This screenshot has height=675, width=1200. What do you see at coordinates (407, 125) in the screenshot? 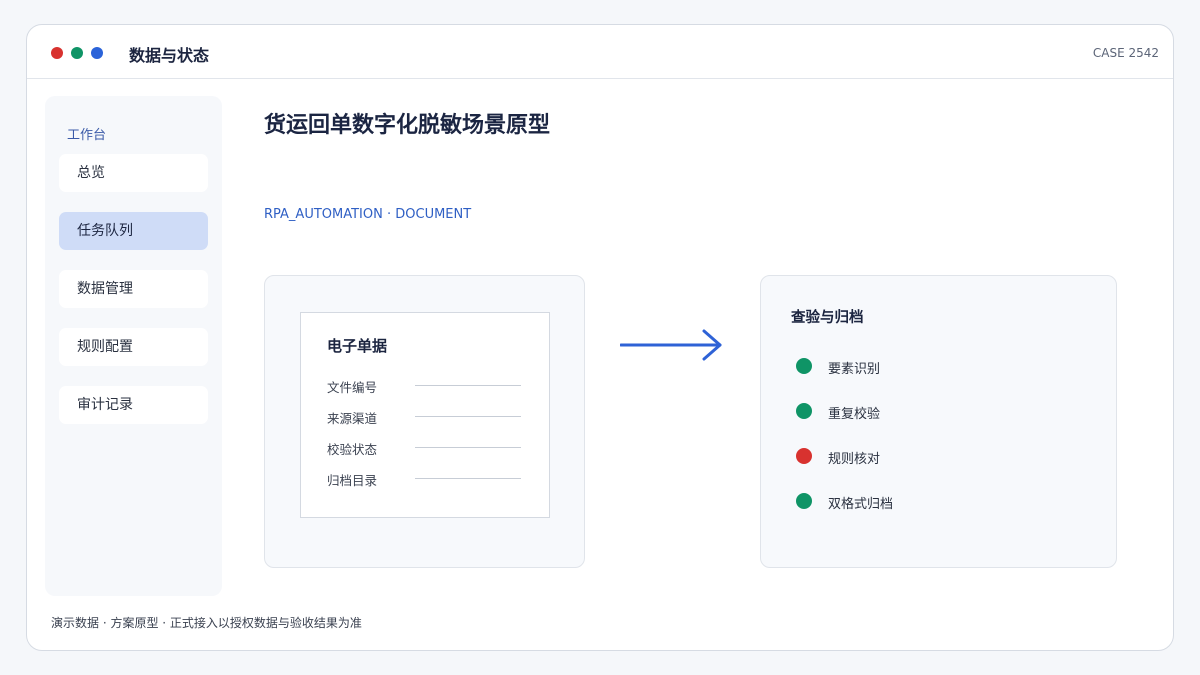
I see `page-title: 货运回单数字化脱敏场景原型` at bounding box center [407, 125].